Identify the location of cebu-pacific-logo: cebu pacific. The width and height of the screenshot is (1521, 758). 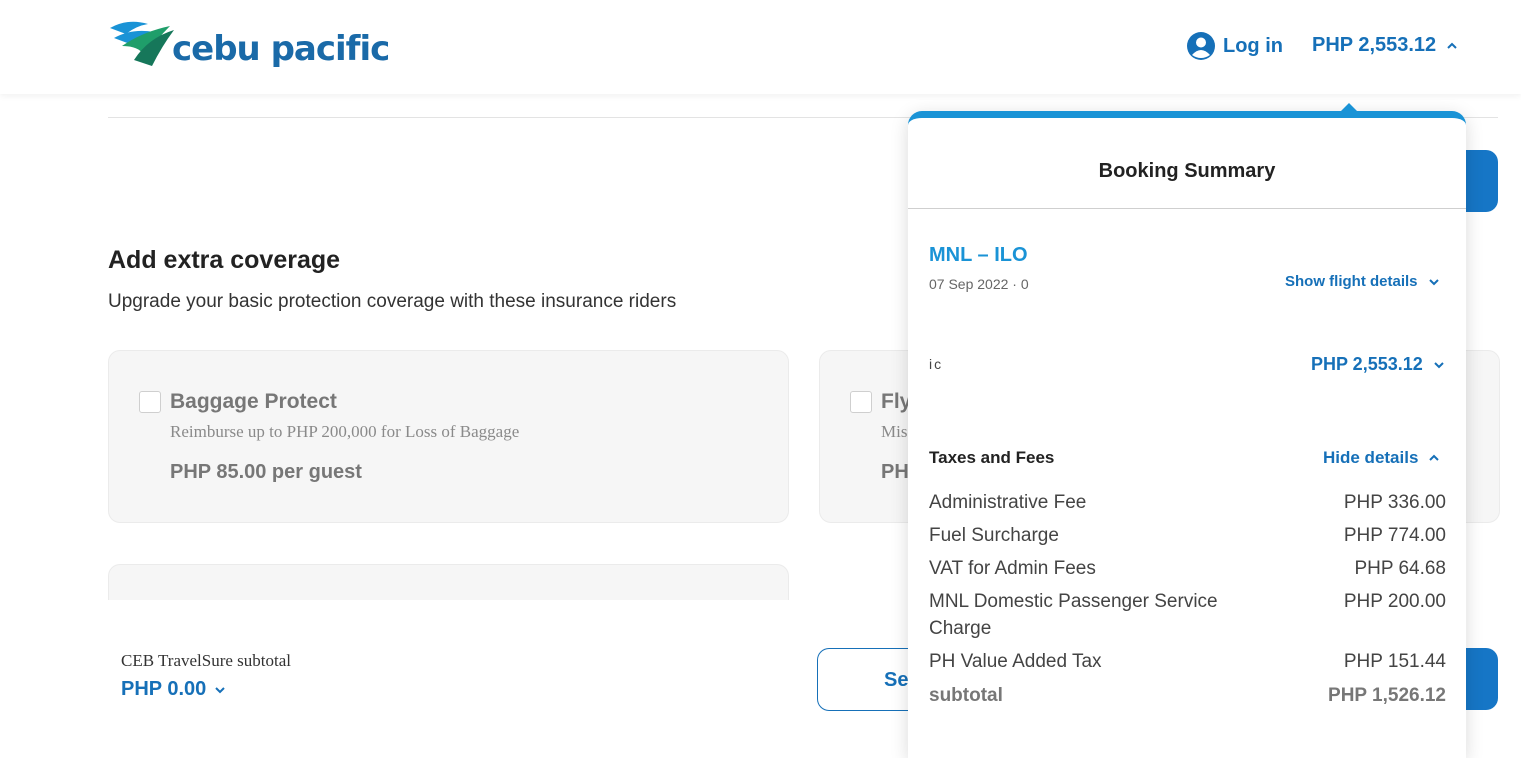
(249, 44).